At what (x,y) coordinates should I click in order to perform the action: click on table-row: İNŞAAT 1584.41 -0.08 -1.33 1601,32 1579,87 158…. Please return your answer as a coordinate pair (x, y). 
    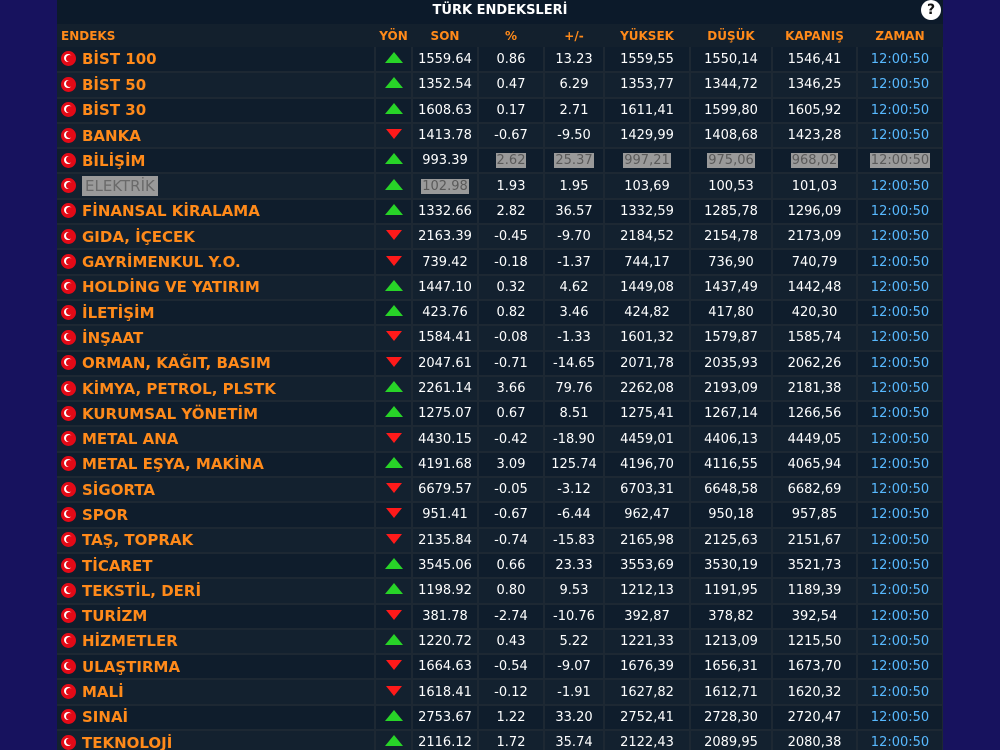
    Looking at the image, I should click on (500, 338).